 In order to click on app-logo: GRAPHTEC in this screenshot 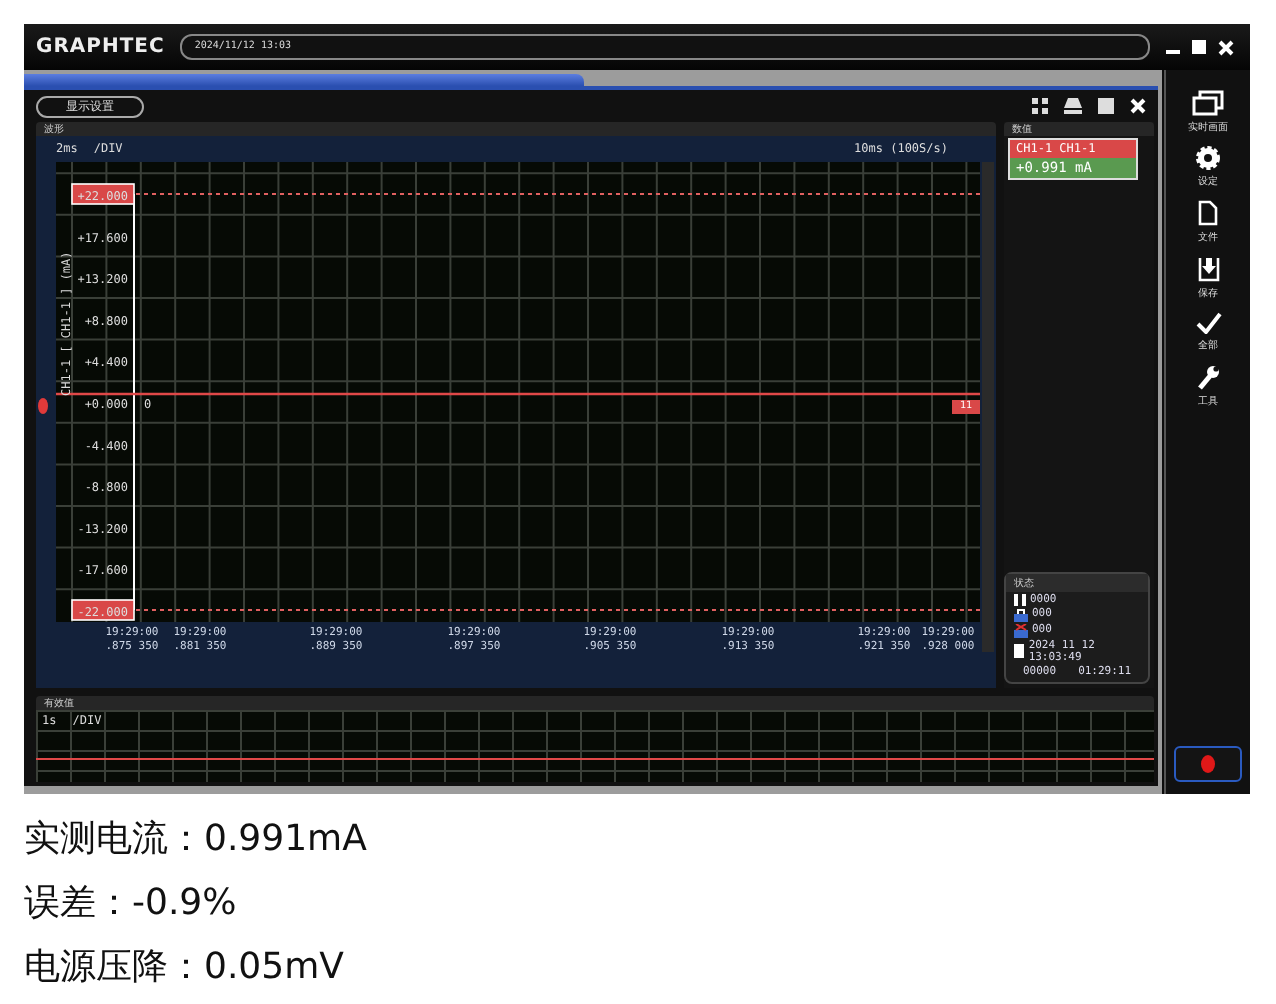, I will do `click(100, 47)`.